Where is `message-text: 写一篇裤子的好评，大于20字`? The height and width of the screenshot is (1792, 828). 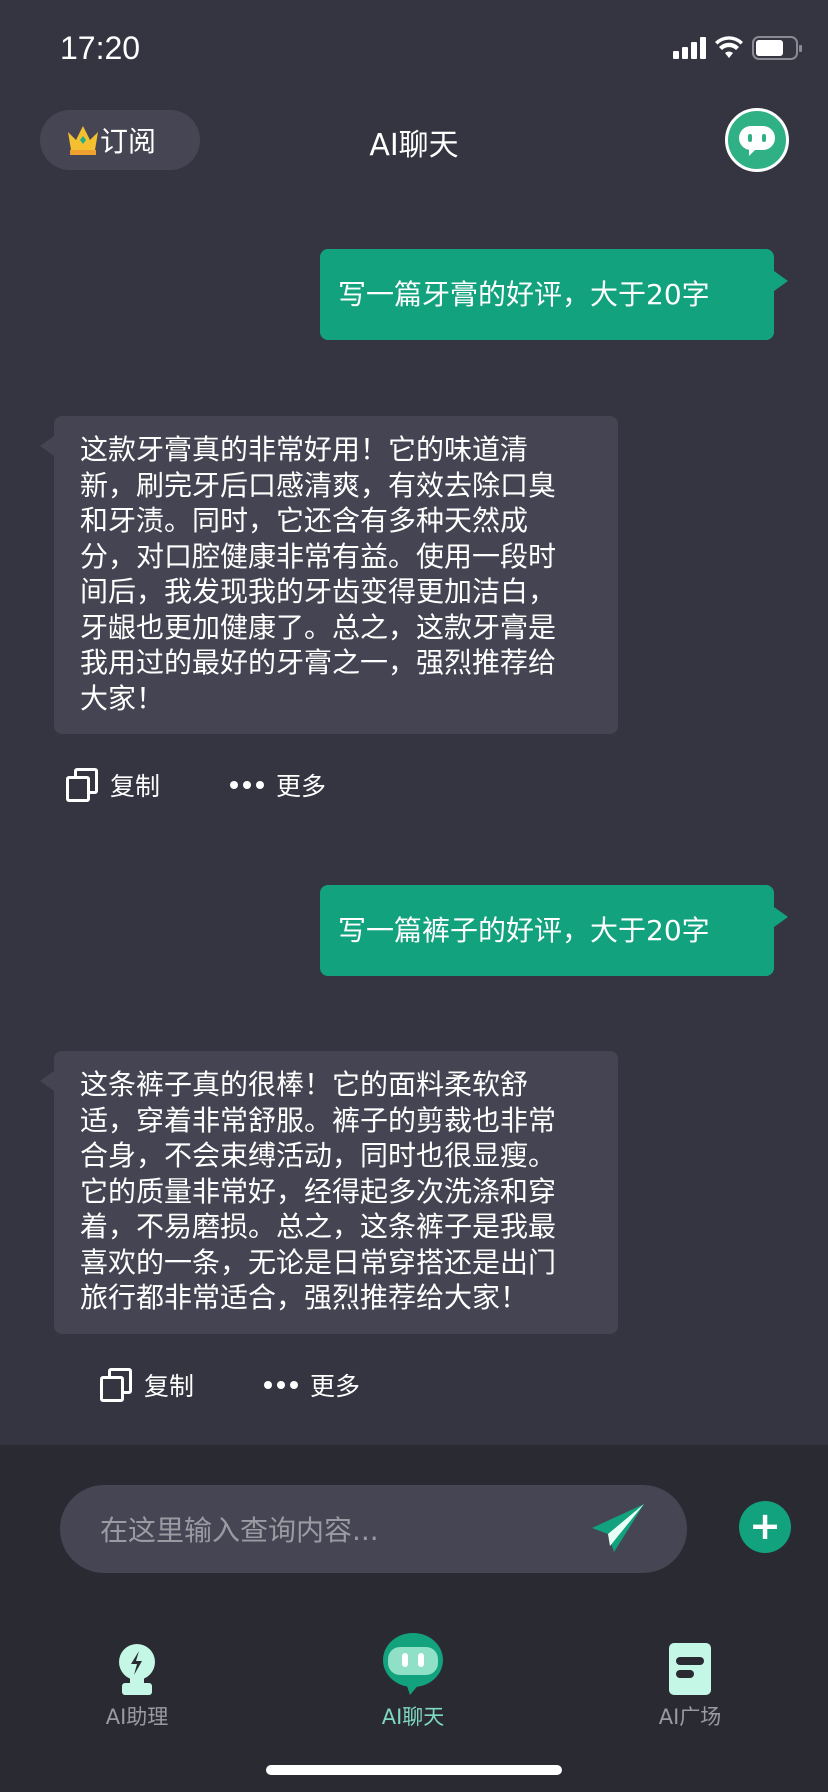 message-text: 写一篇裤子的好评，大于20字 is located at coordinates (524, 930).